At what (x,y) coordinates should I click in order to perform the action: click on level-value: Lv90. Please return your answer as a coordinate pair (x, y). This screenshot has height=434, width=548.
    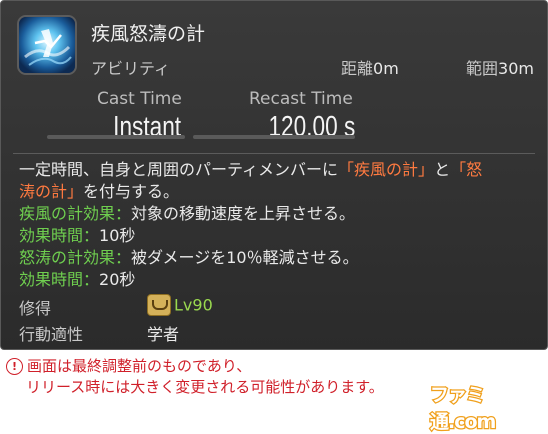
    Looking at the image, I should click on (193, 305).